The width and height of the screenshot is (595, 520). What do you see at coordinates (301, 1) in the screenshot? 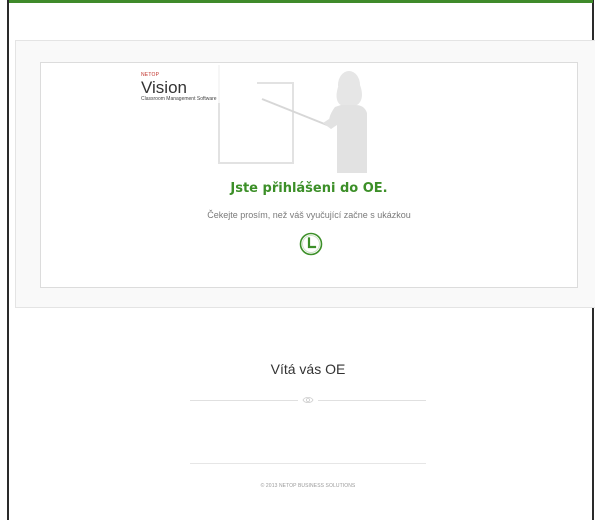
I see `top-accent-bar` at bounding box center [301, 1].